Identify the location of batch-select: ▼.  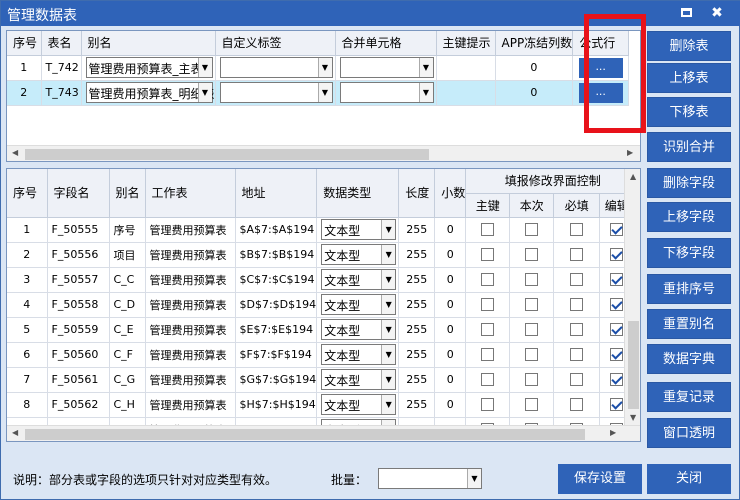
(430, 478).